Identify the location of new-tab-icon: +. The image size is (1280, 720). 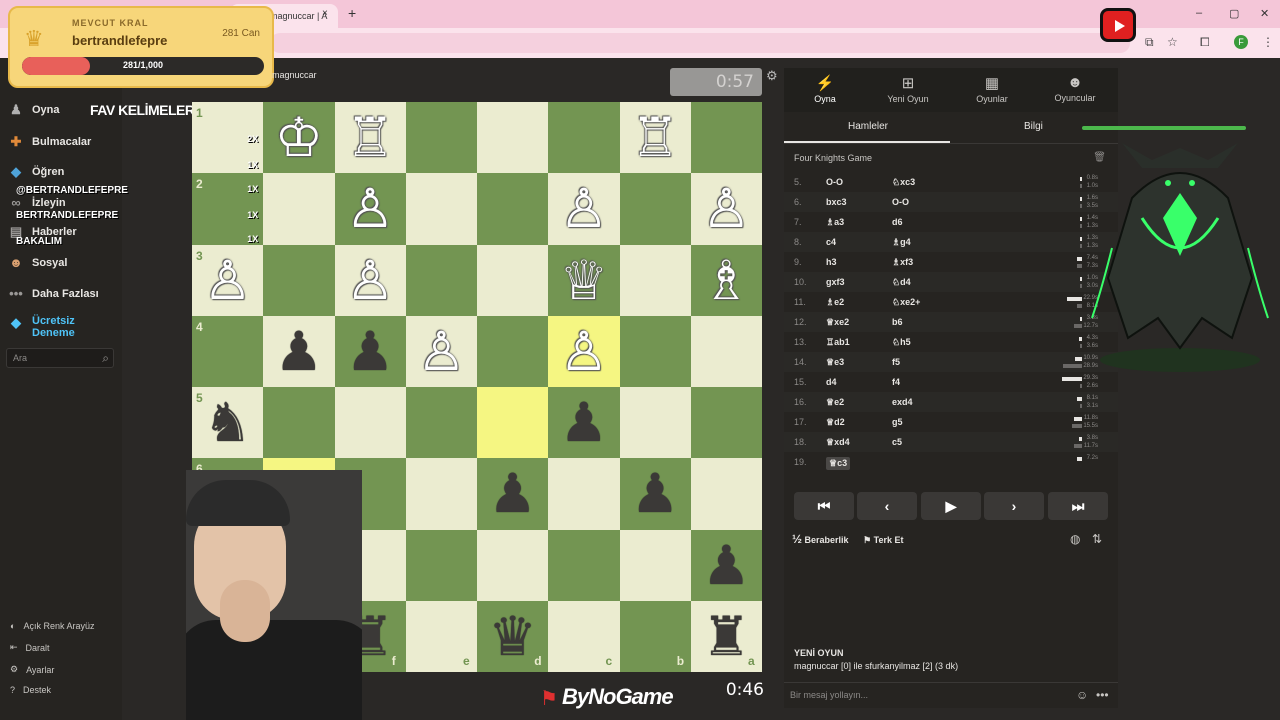
(352, 13).